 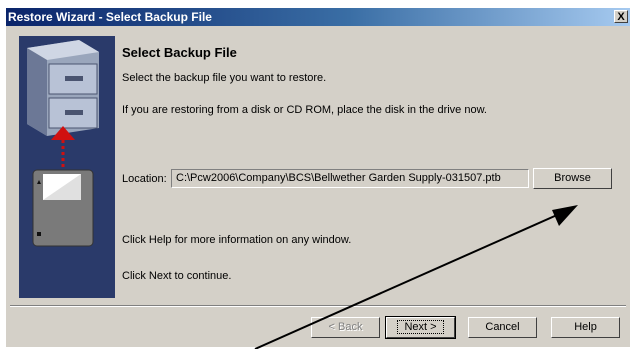 I want to click on annotation-arrow-head, so click(x=565, y=215).